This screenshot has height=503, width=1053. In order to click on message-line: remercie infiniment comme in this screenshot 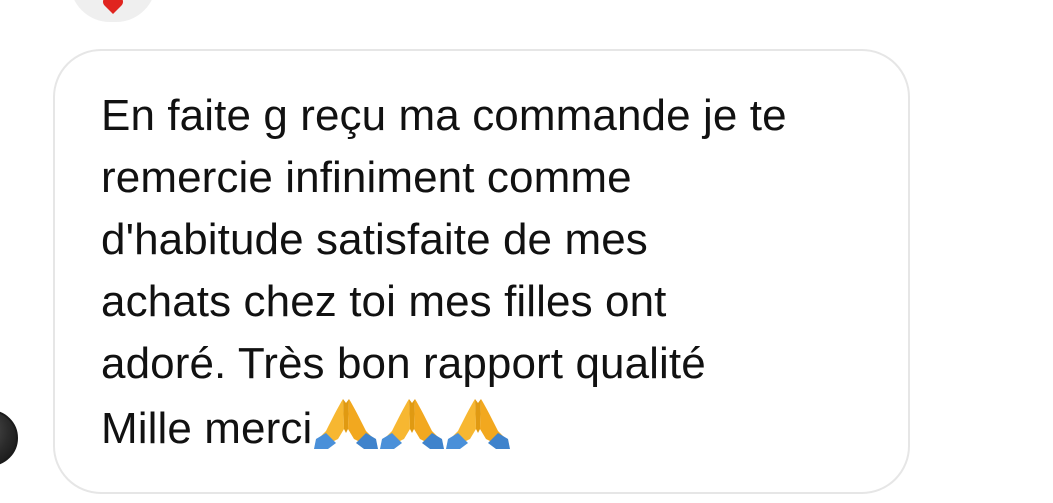, I will do `click(366, 177)`.